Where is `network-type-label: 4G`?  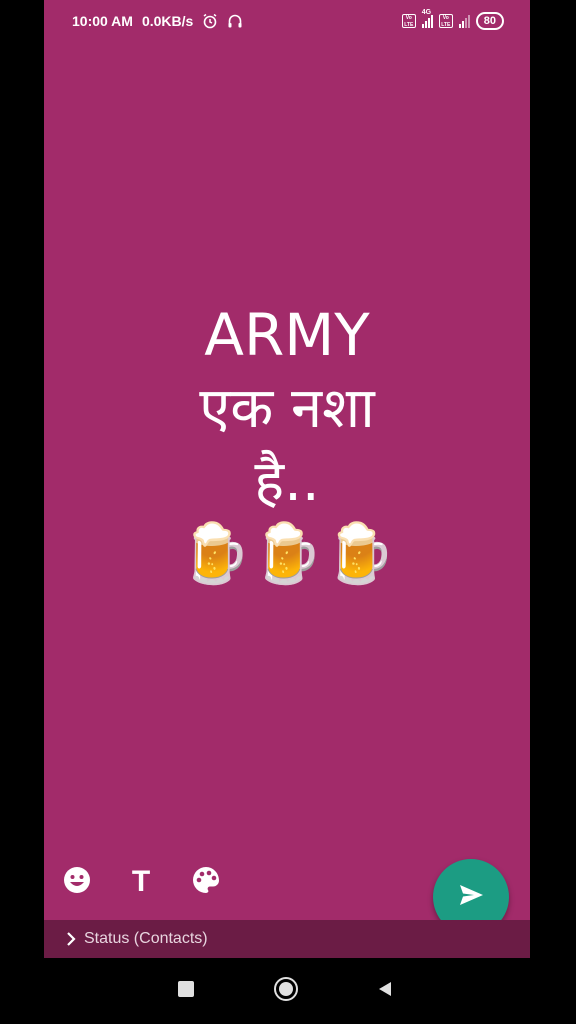 network-type-label: 4G is located at coordinates (426, 12).